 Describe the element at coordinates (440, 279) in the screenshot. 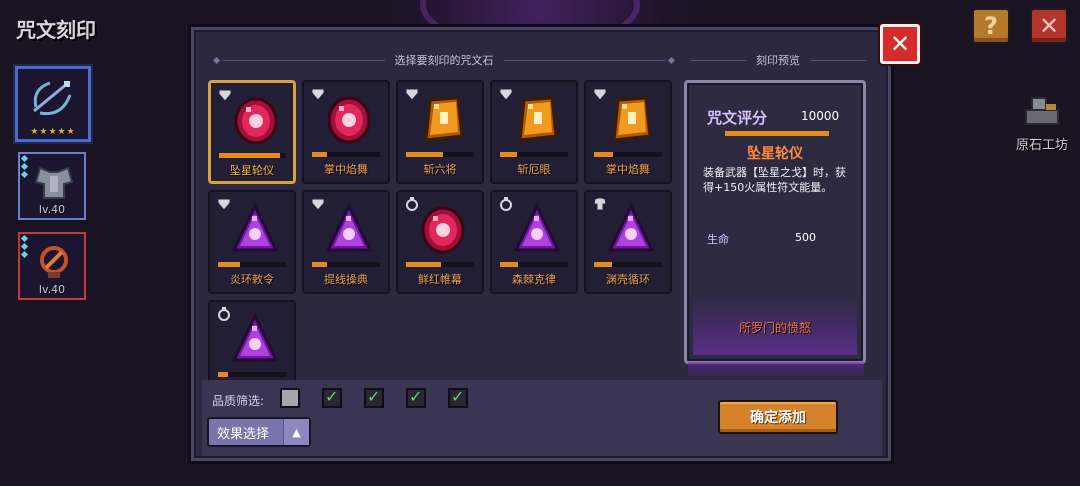

I see `rune-name: 鲜红帷幕` at that location.